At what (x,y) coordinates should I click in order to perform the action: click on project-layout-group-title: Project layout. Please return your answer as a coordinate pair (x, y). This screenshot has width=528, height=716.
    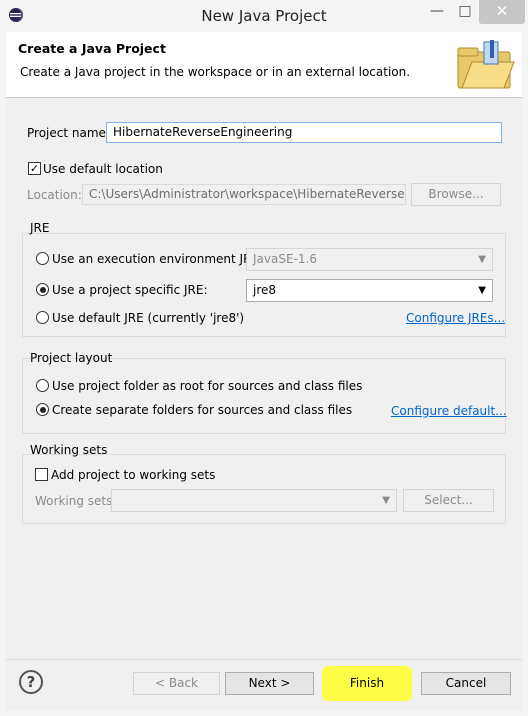
    Looking at the image, I should click on (71, 358).